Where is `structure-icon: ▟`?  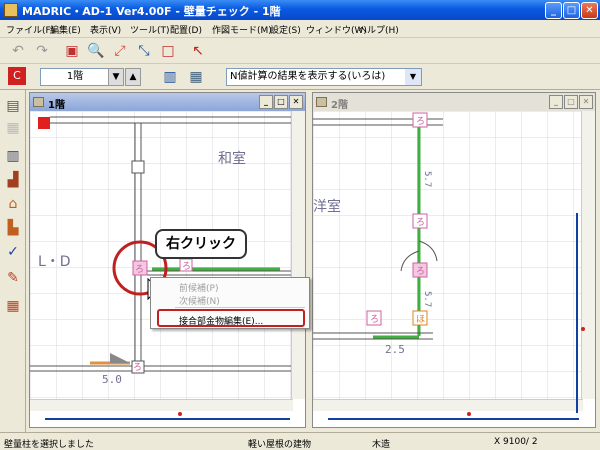
structure-icon: ▟ is located at coordinates (13, 180).